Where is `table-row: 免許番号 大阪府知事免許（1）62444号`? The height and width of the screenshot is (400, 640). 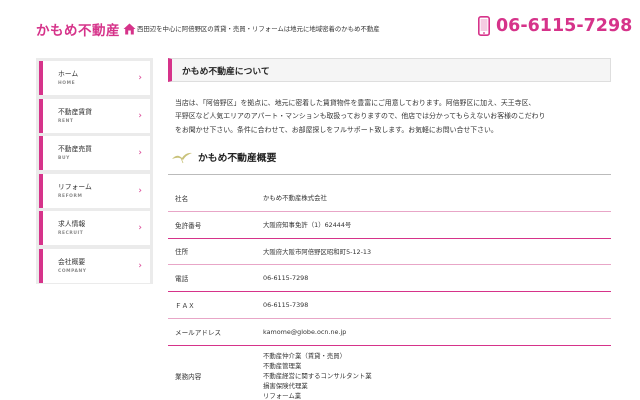
table-row: 免許番号 大阪府知事免許（1）62444号 is located at coordinates (389, 225).